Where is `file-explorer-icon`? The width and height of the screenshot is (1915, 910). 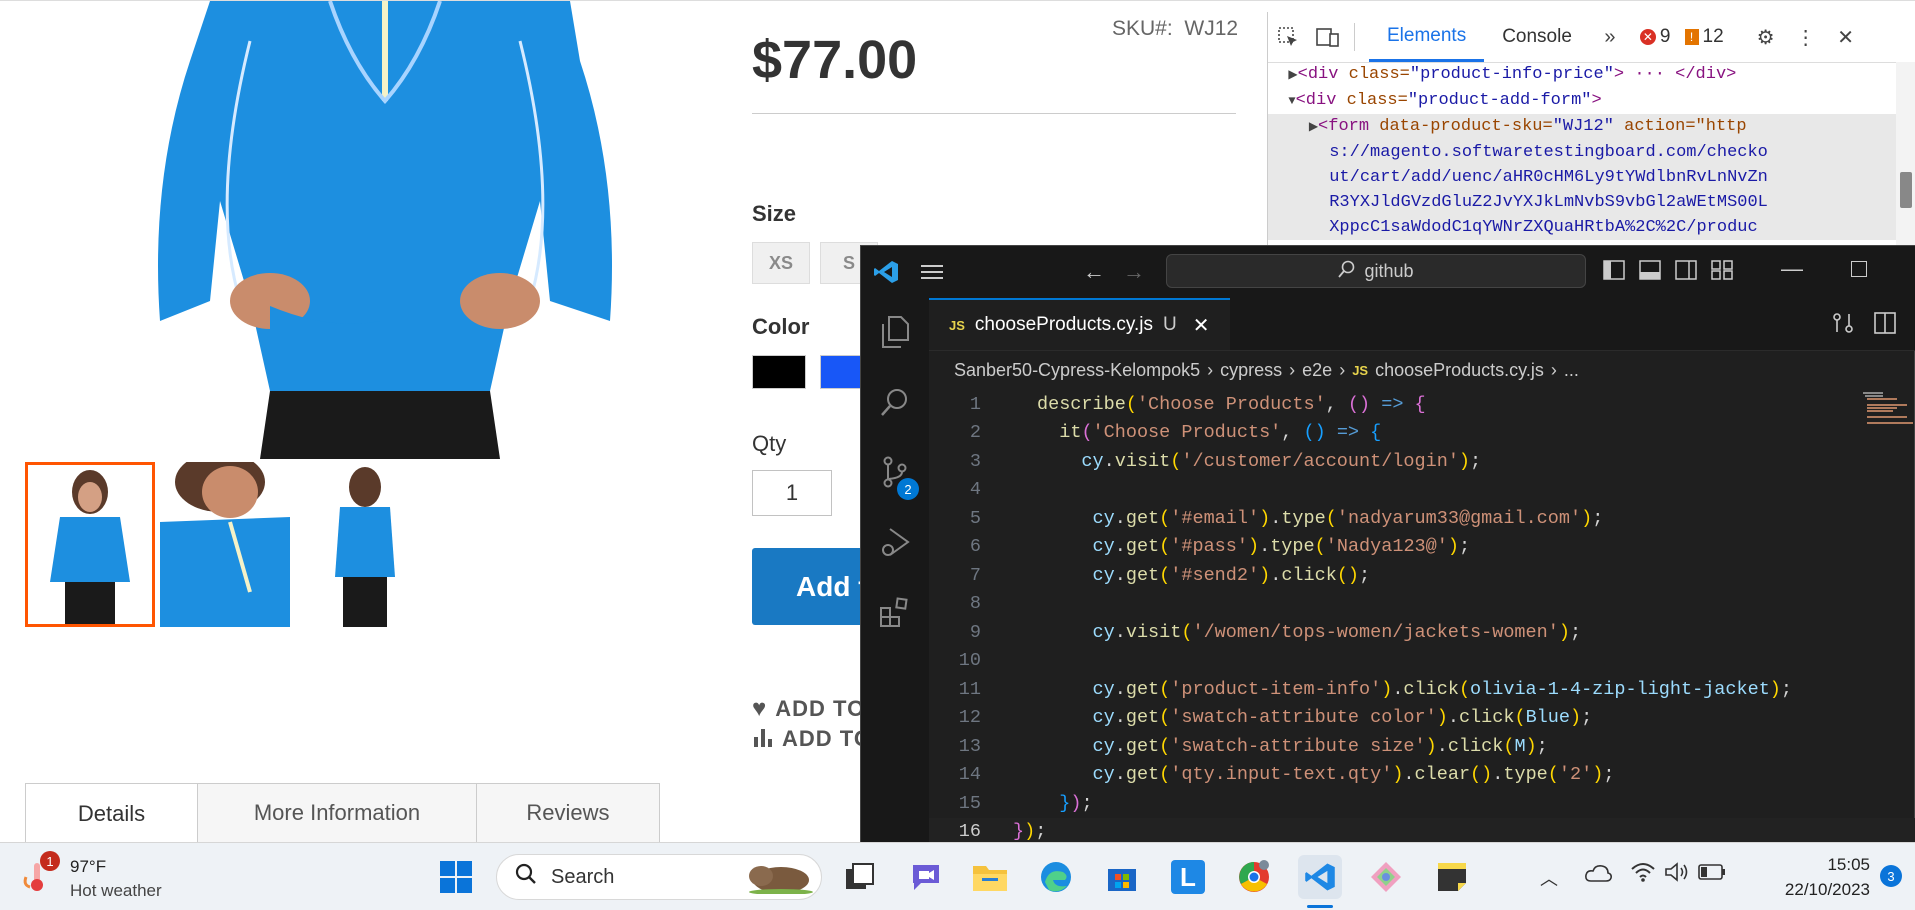 file-explorer-icon is located at coordinates (990, 877).